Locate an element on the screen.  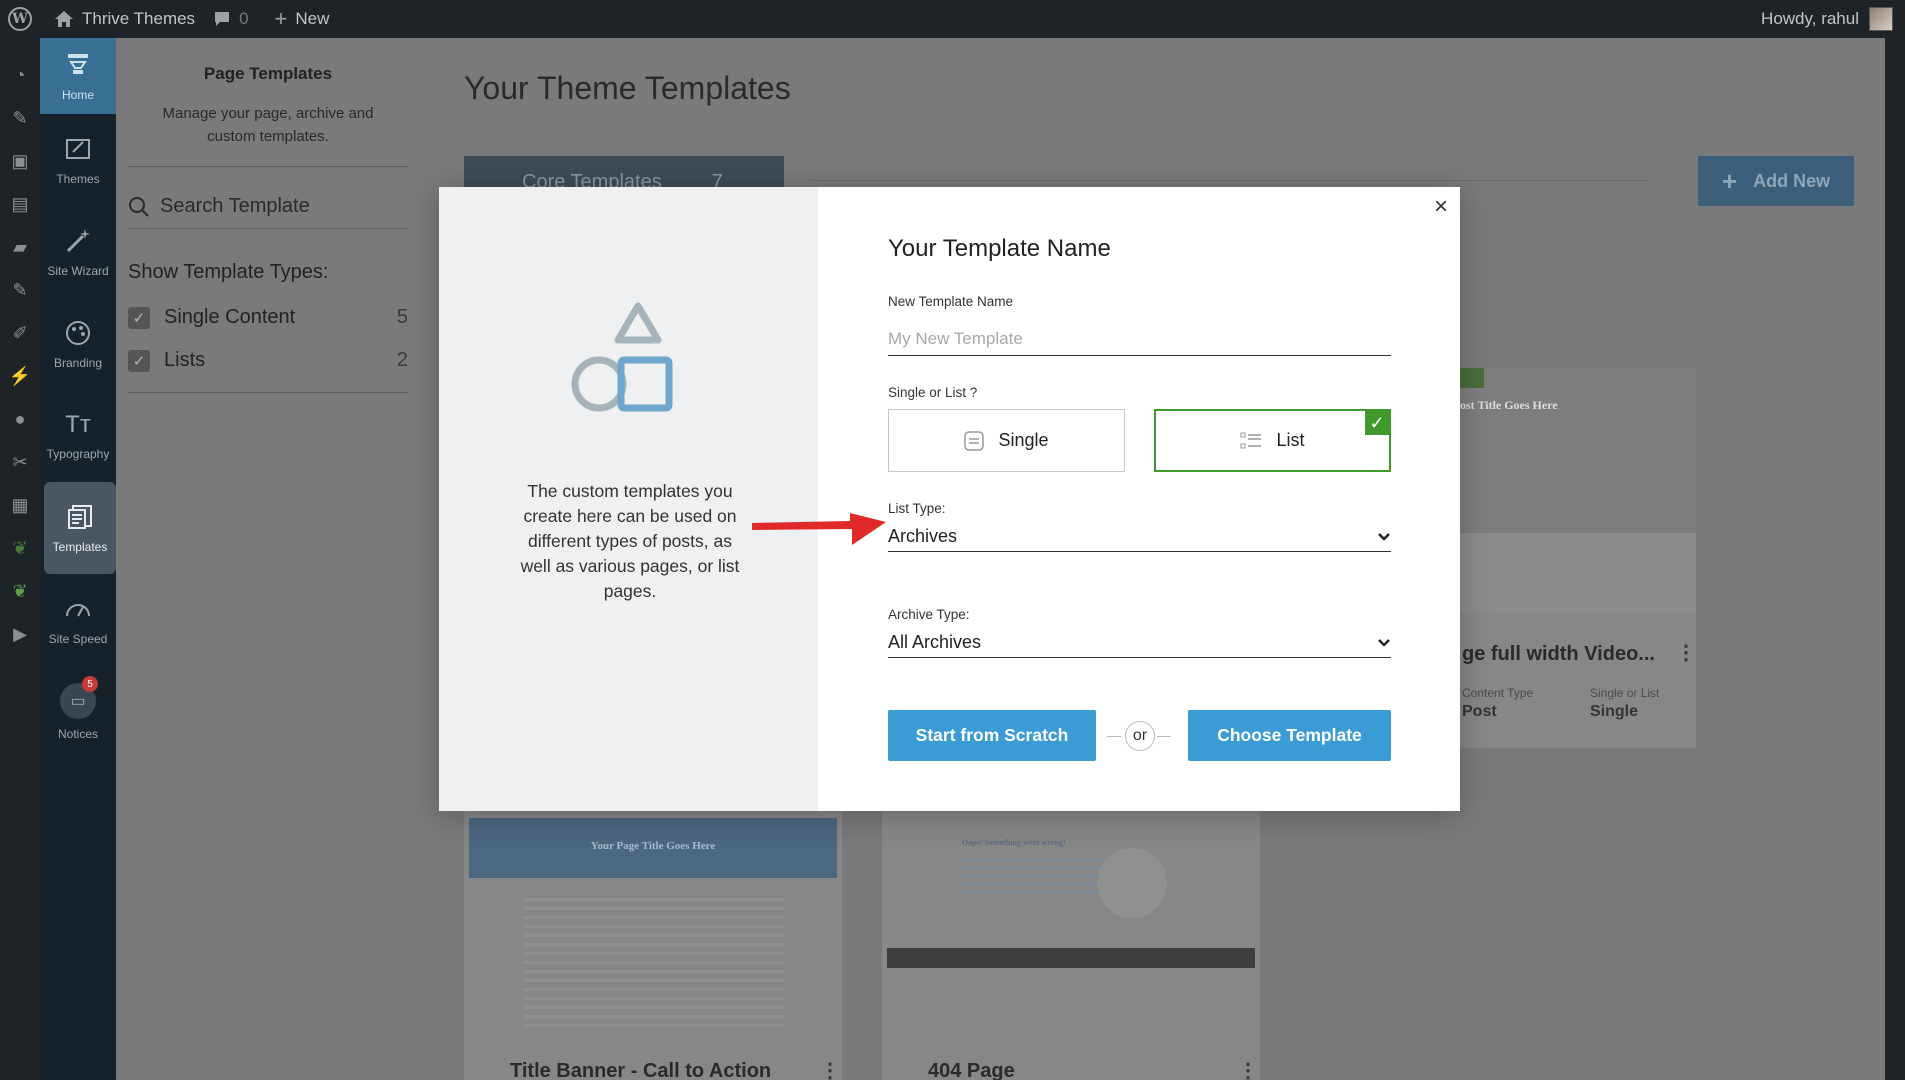
wp-admin-menu: ◔ ✎ ▣ ▤ ▰ ✎ ✐ ⚡ ● ✂ ▦ ❦ ❦ ▶ is located at coordinates (20, 559).